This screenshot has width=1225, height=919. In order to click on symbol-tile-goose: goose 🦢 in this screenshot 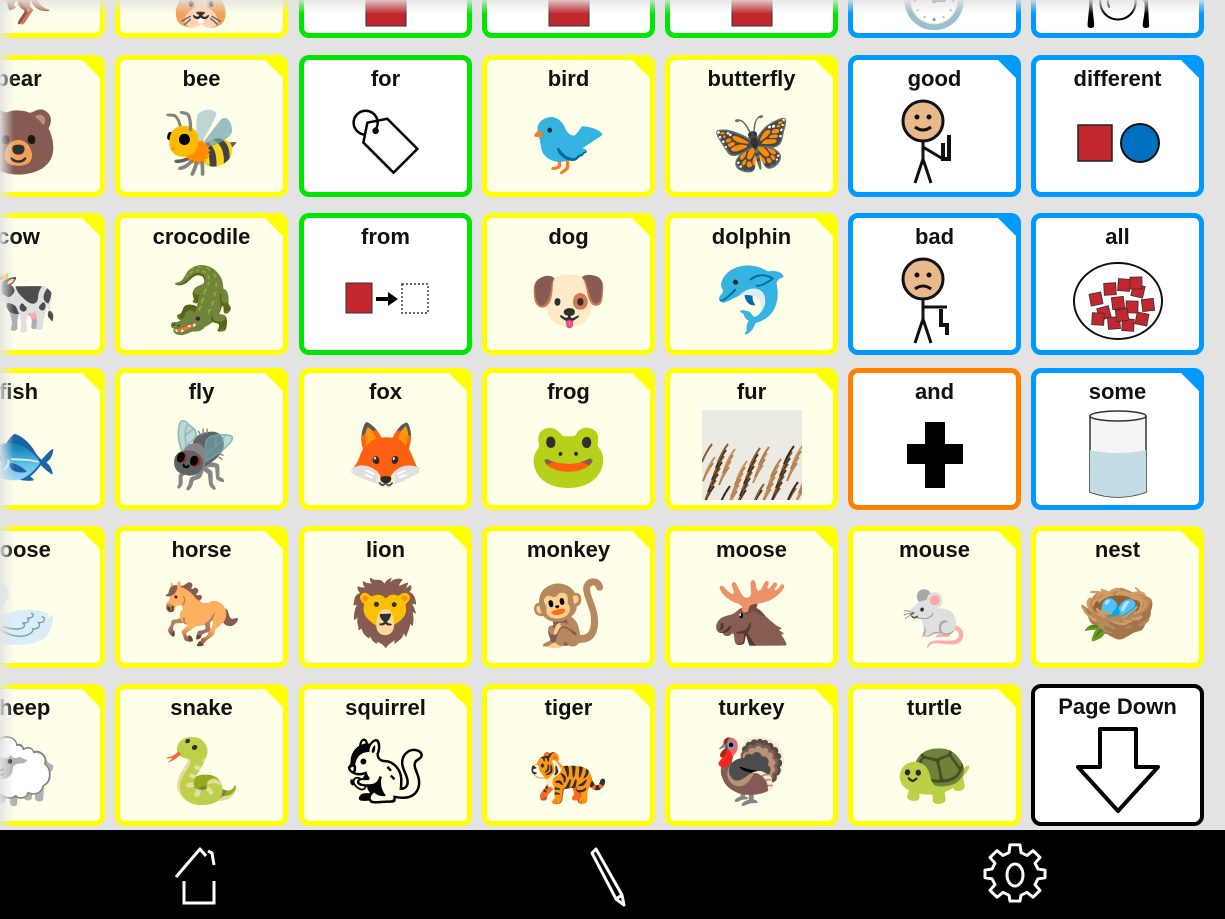, I will do `click(52, 597)`.